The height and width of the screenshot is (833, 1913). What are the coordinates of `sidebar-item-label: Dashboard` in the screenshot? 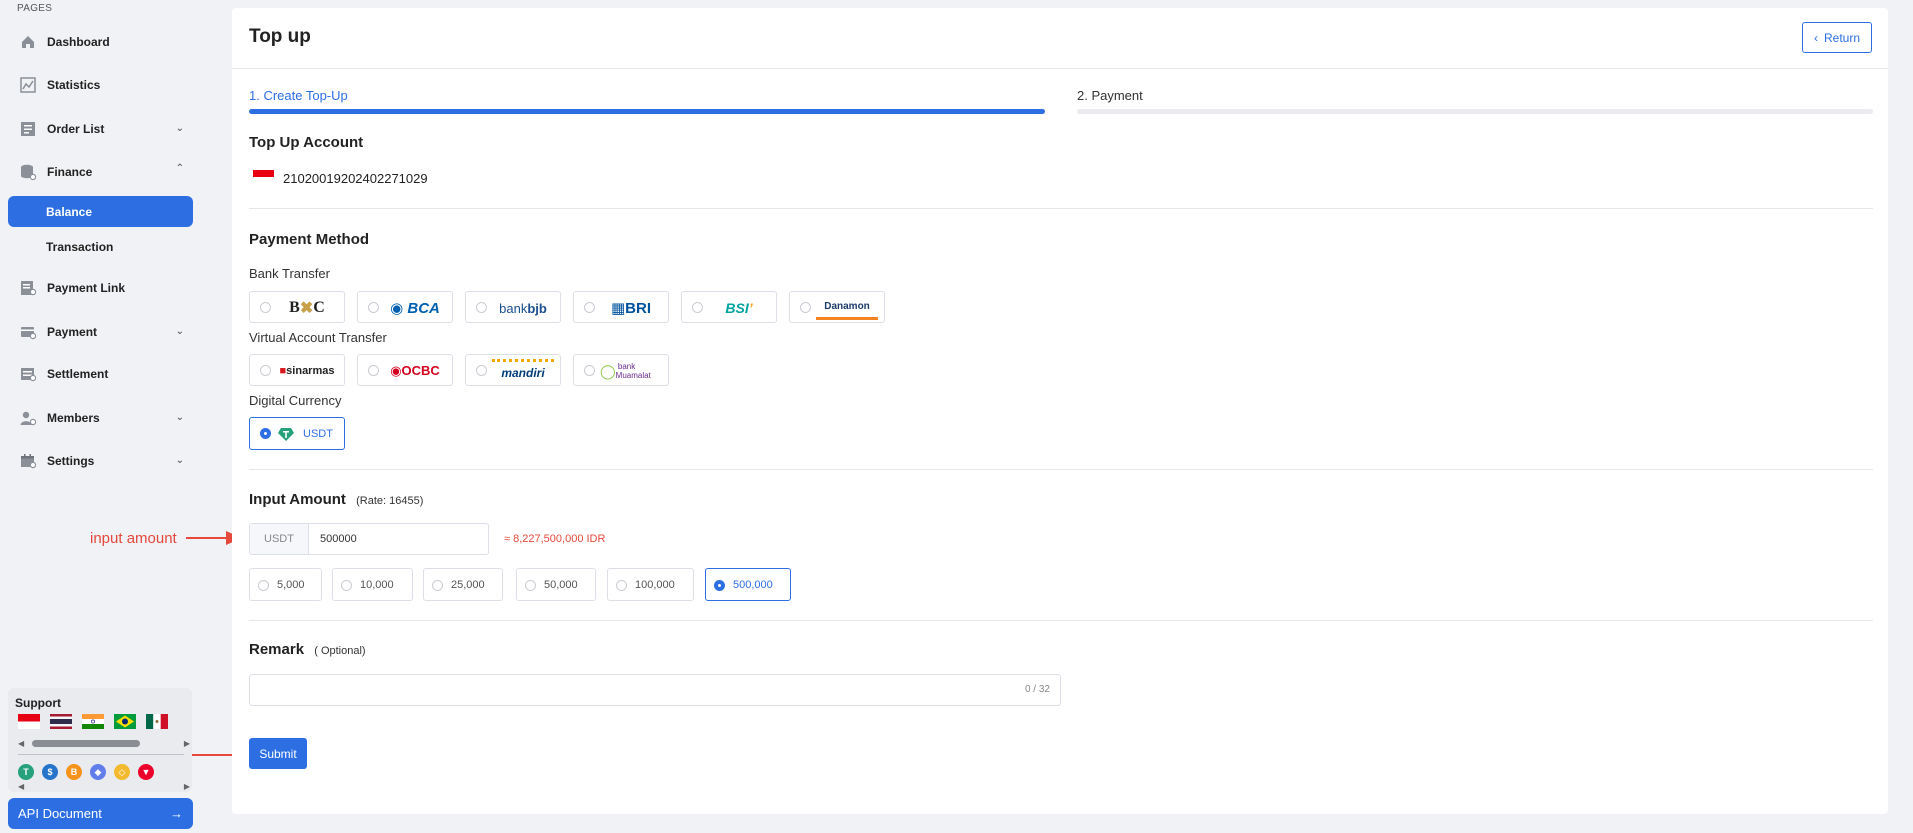 It's located at (78, 42).